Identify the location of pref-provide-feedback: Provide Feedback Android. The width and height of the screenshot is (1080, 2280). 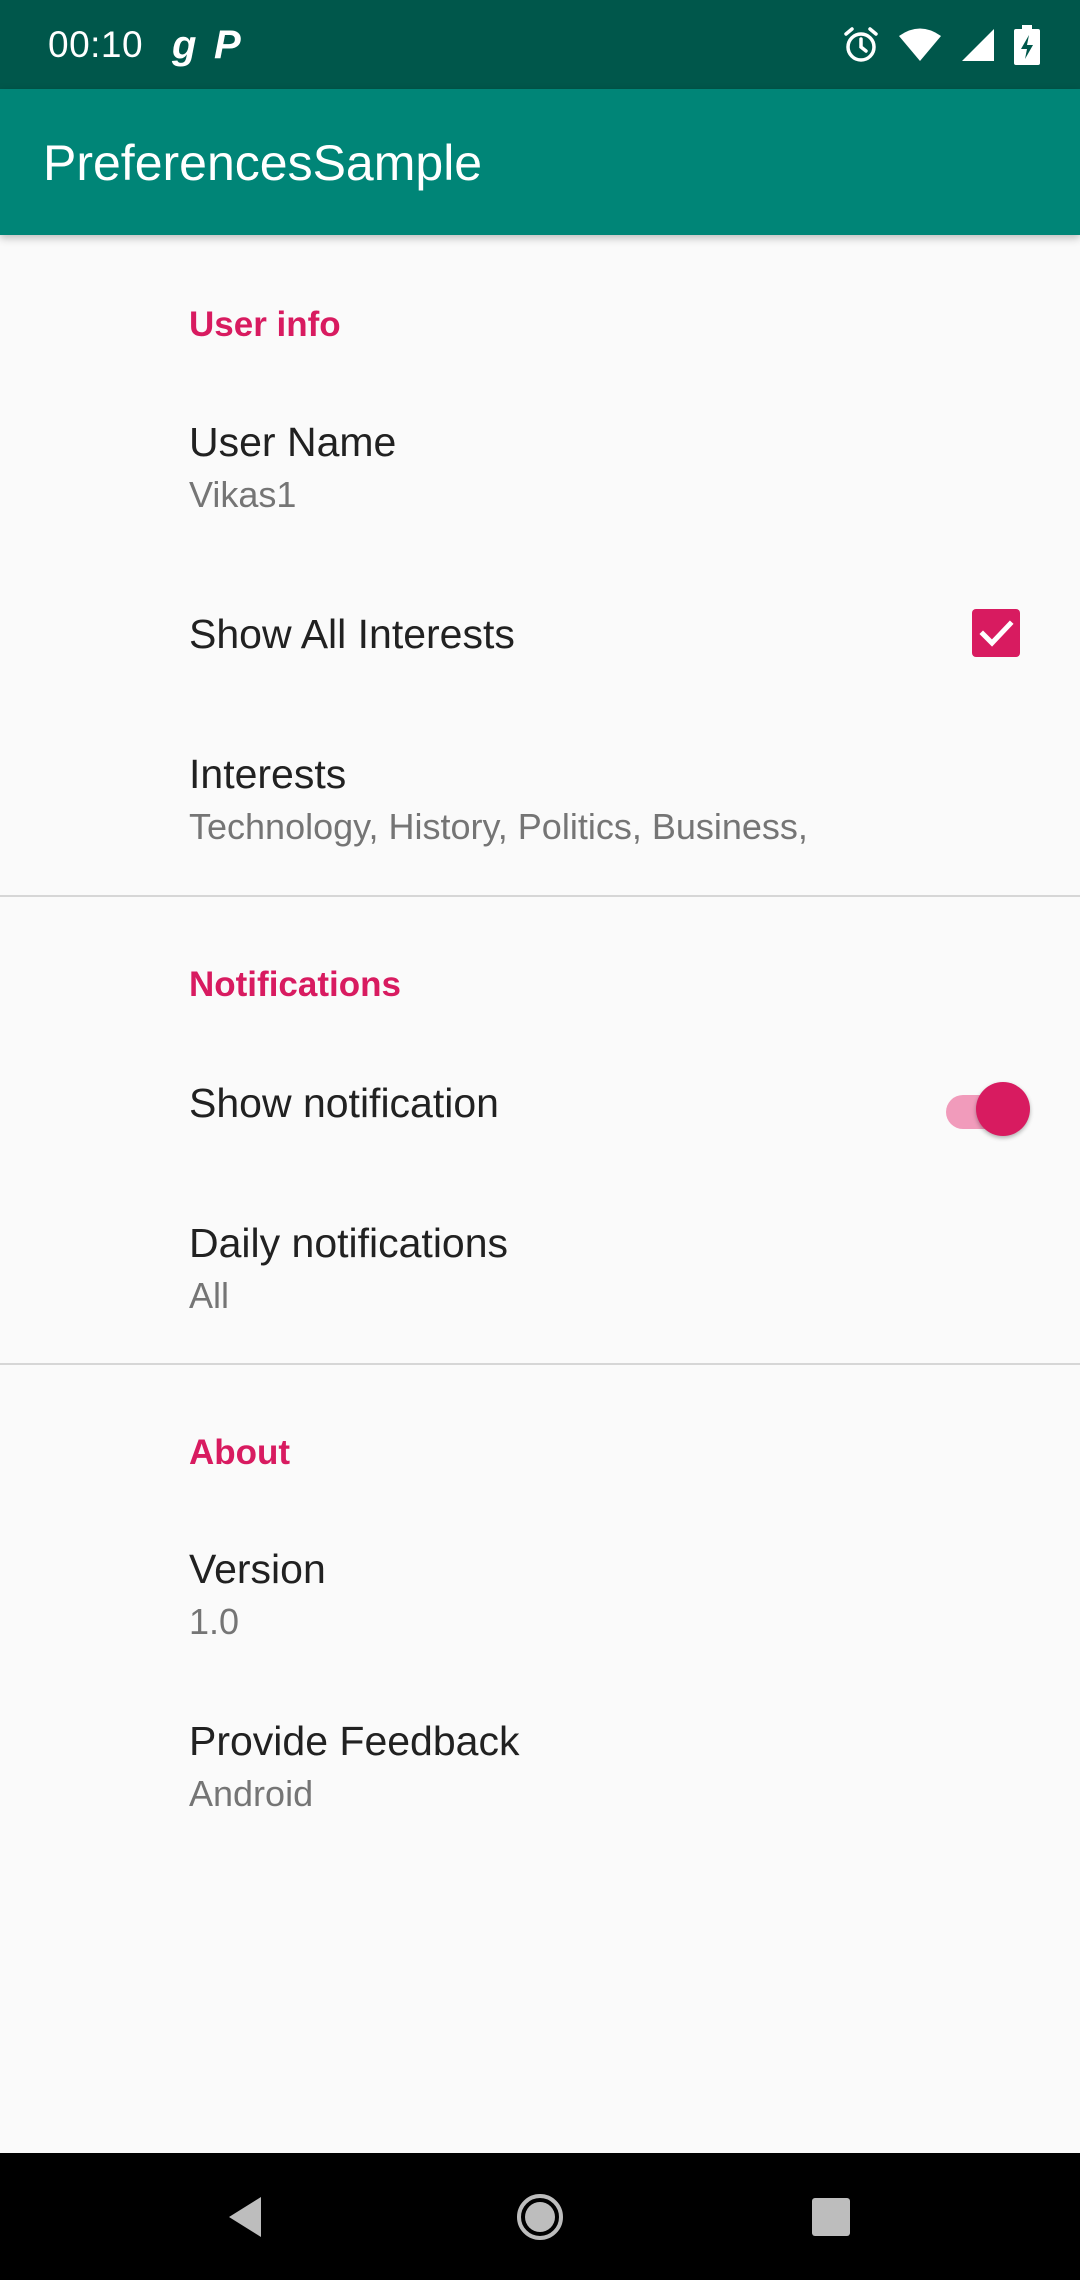
(540, 1778).